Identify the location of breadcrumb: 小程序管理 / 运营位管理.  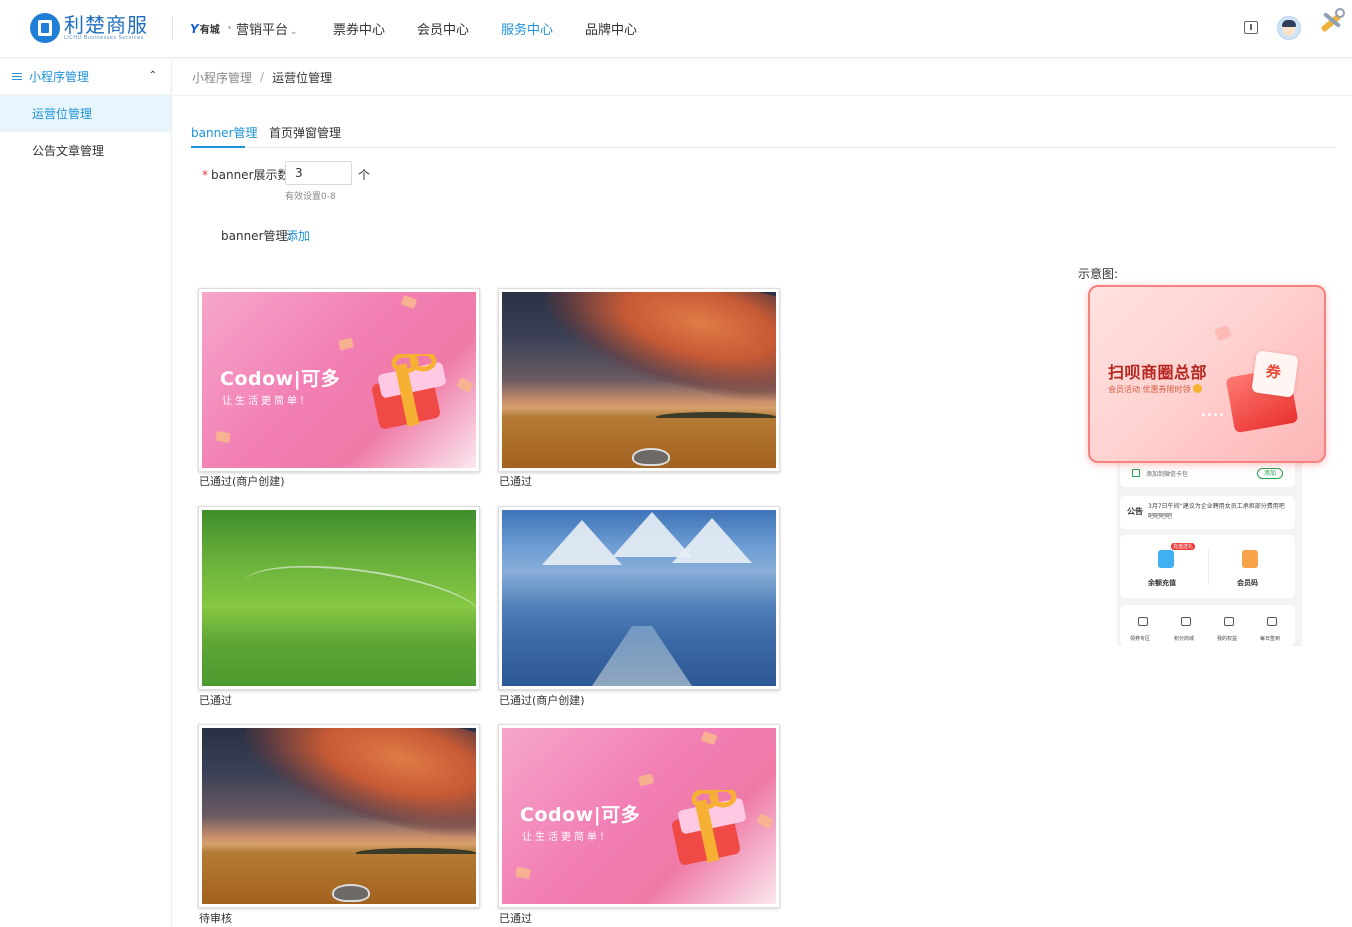
(762, 77).